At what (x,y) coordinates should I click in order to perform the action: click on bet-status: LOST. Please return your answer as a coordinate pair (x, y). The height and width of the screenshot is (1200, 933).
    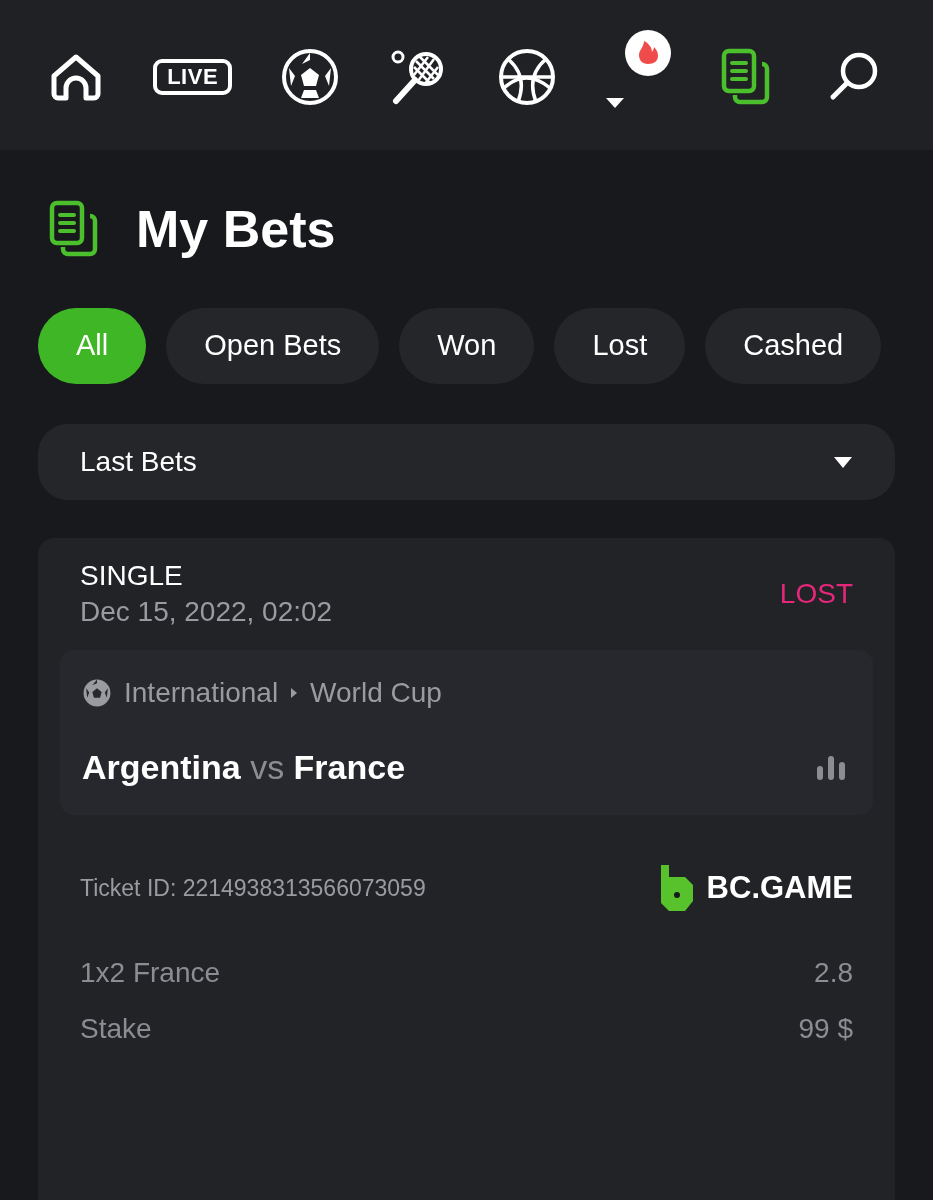
    Looking at the image, I should click on (816, 594).